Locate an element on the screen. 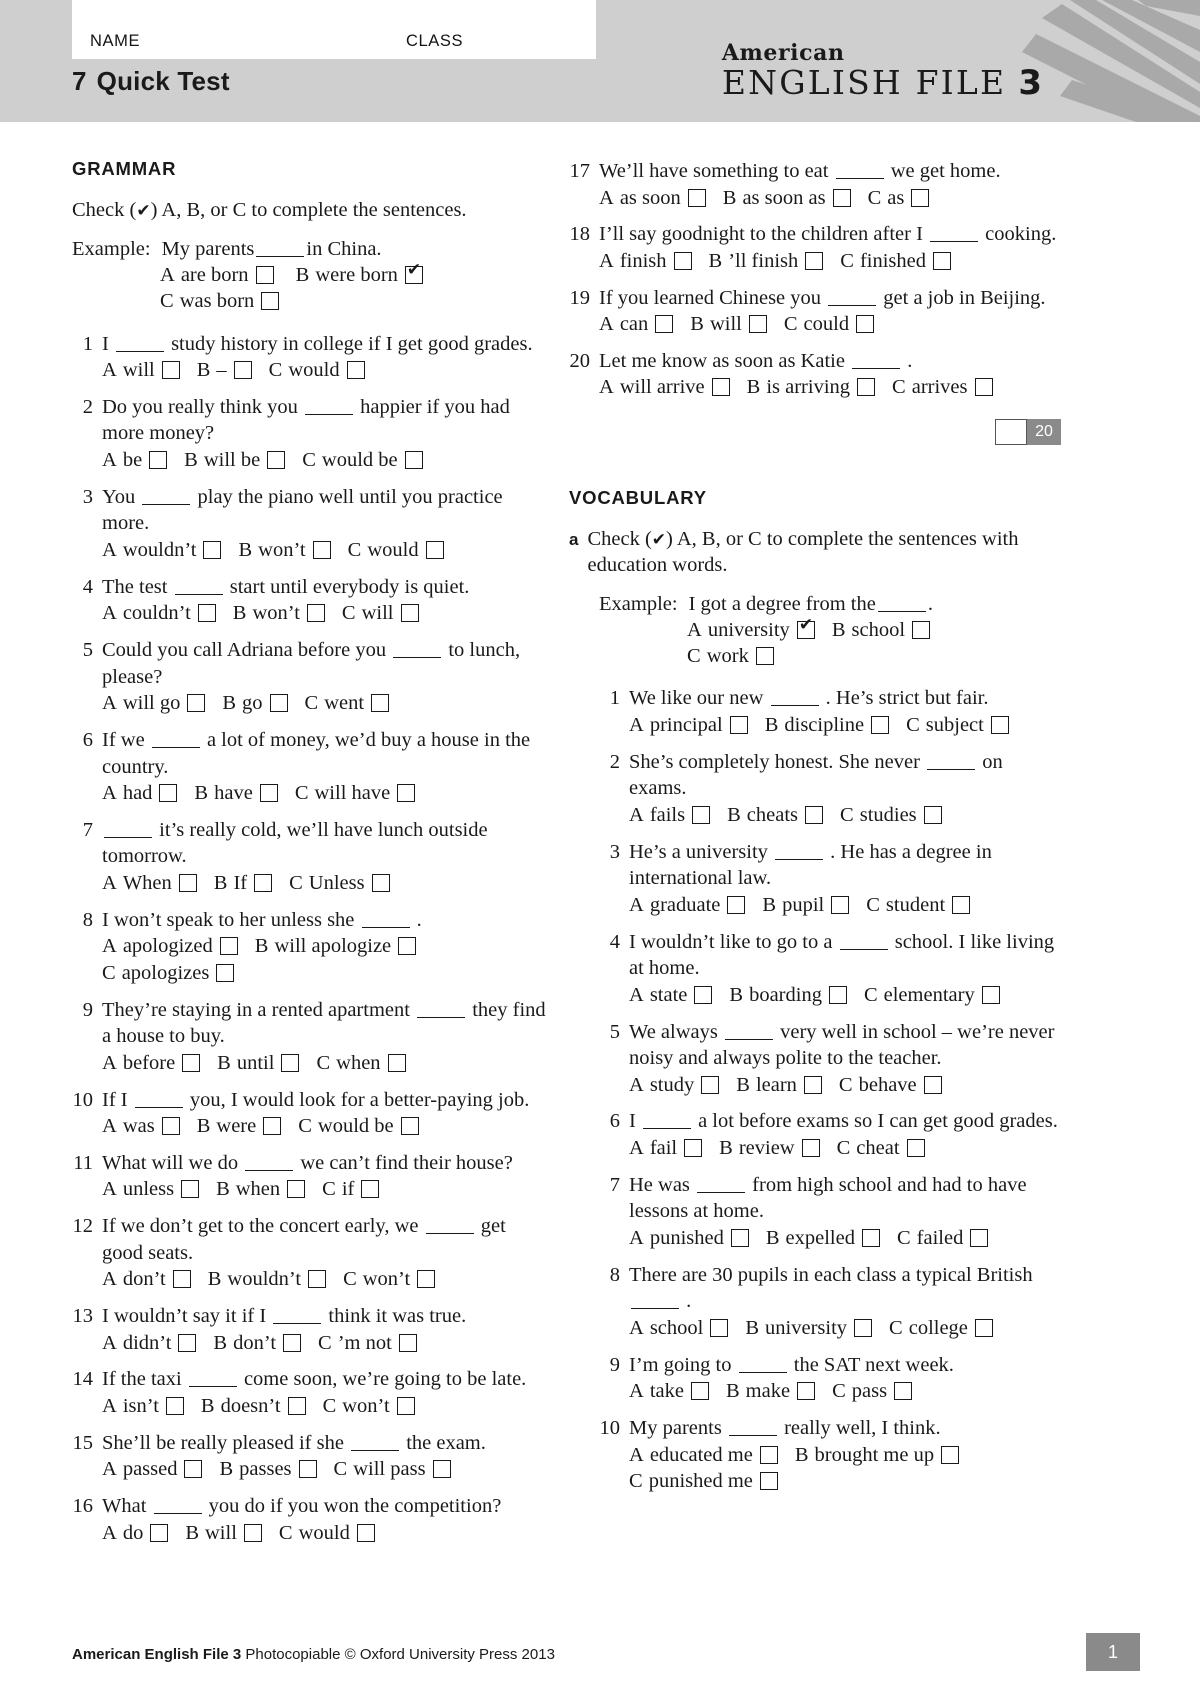  option-a: Astate is located at coordinates (671, 995).